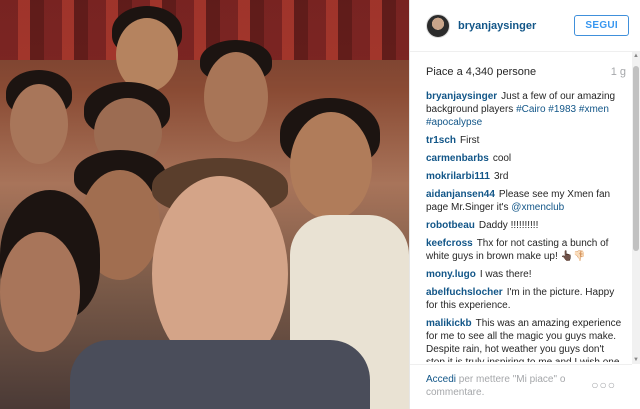 Image resolution: width=640 pixels, height=409 pixels. What do you see at coordinates (501, 176) in the screenshot?
I see `comment-text: 3rd` at bounding box center [501, 176].